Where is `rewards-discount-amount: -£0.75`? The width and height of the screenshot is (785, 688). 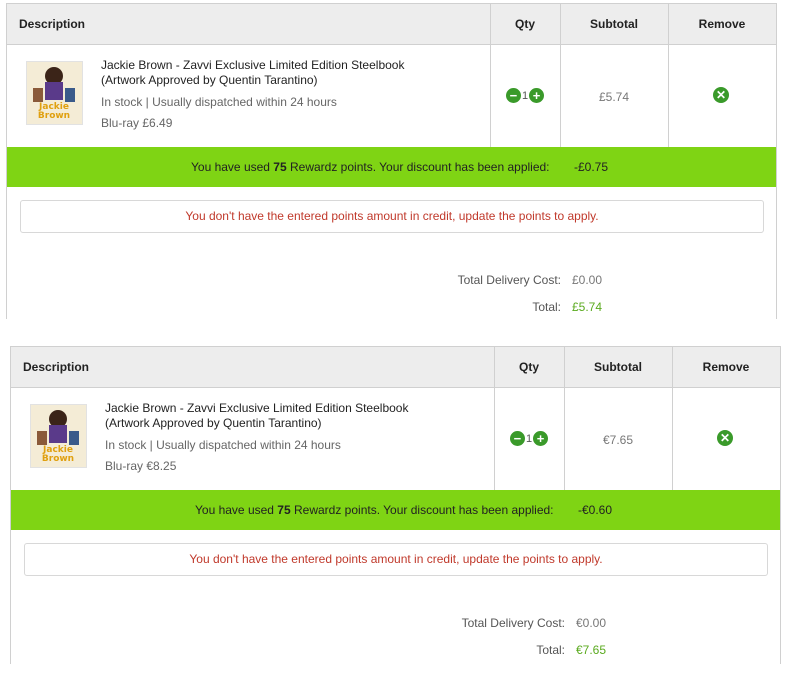
rewards-discount-amount: -£0.75 is located at coordinates (591, 167).